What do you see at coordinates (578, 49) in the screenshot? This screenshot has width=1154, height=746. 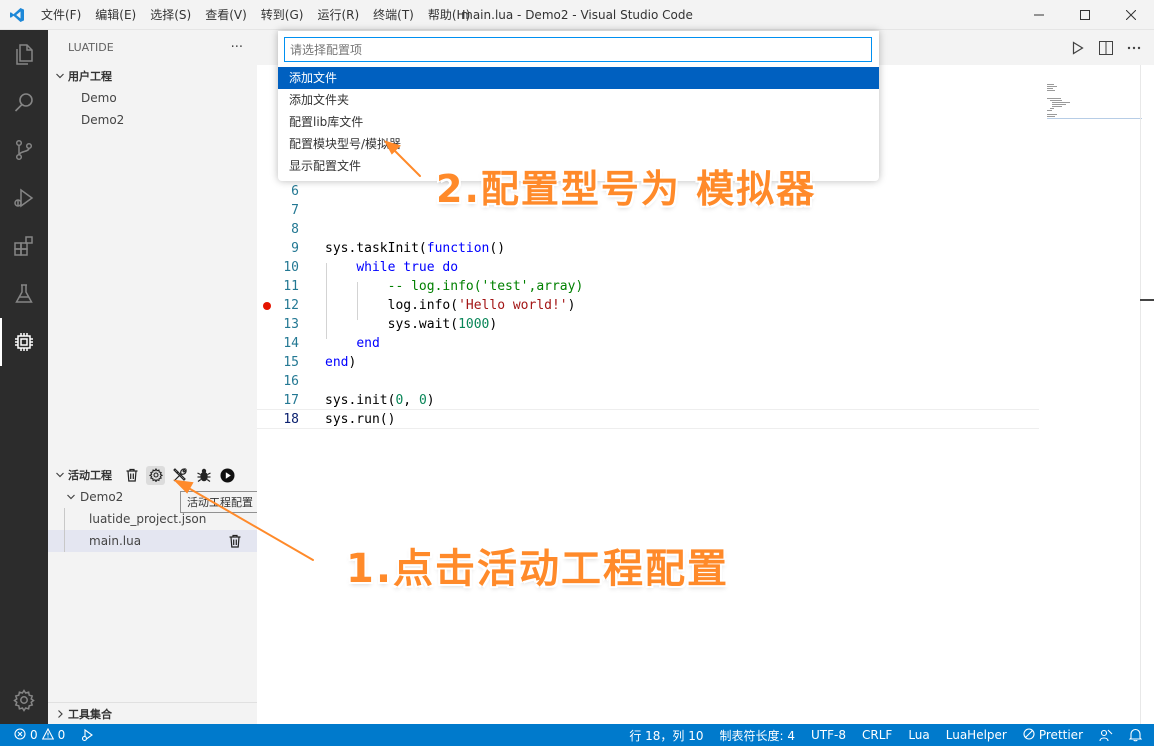 I see `quick-pick-input` at bounding box center [578, 49].